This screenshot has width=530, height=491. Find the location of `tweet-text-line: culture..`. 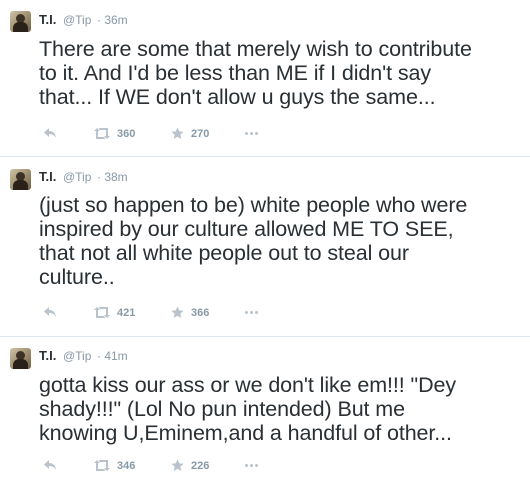

tweet-text-line: culture.. is located at coordinates (77, 277).